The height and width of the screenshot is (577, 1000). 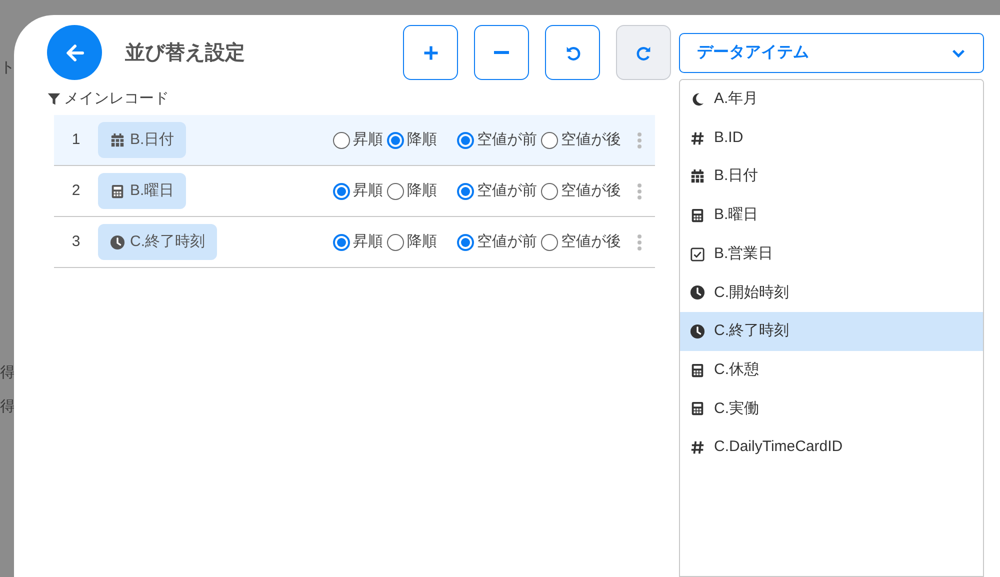 I want to click on sort-row: 1 B.日付 昇順 降順 空値が前 空値が後, so click(x=354, y=140).